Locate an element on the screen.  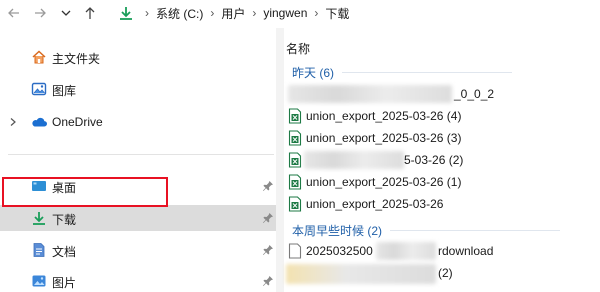
sidebar-item-downloads: 下载 is located at coordinates (138, 218).